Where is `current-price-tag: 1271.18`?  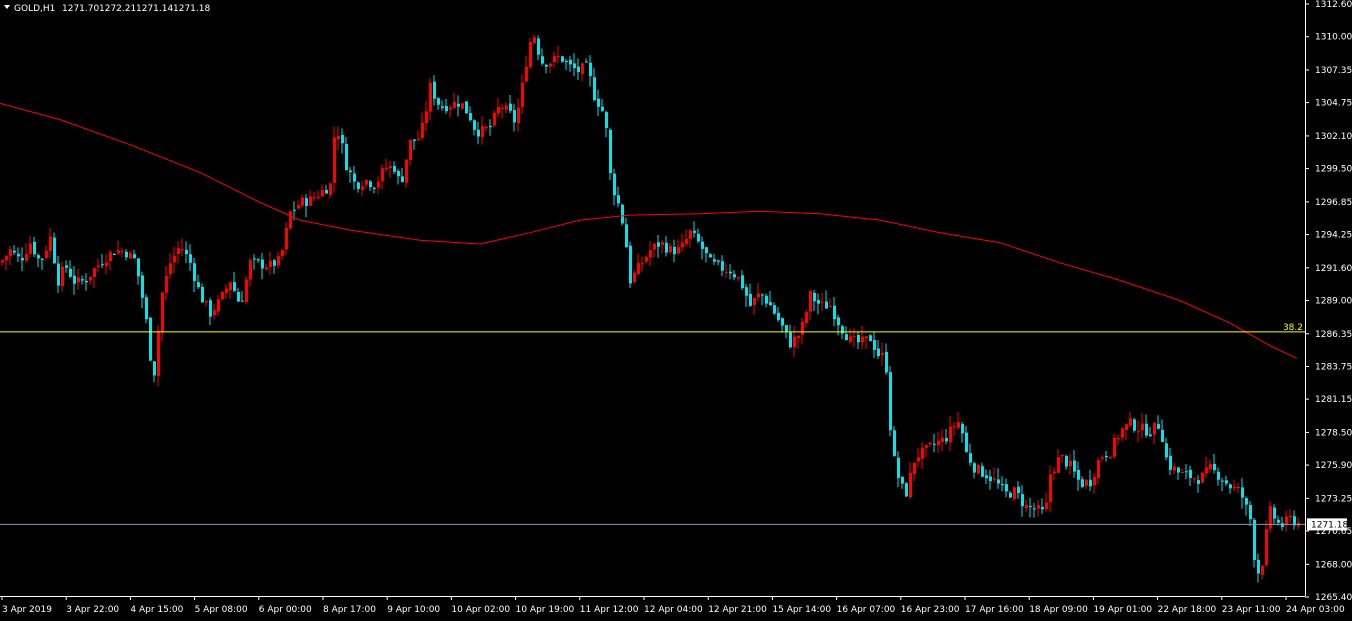
current-price-tag: 1271.18 is located at coordinates (1327, 524).